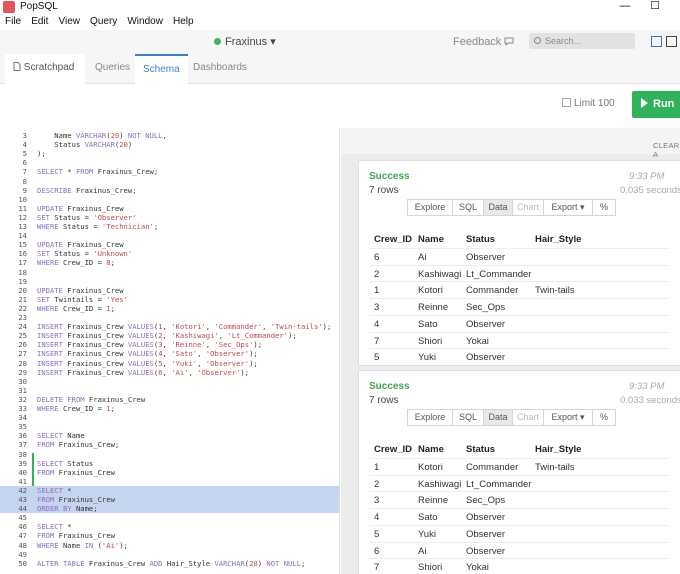  Describe the element at coordinates (169, 545) in the screenshot. I see `code-line: 48 WHERE Name IN ('Ai');` at that location.